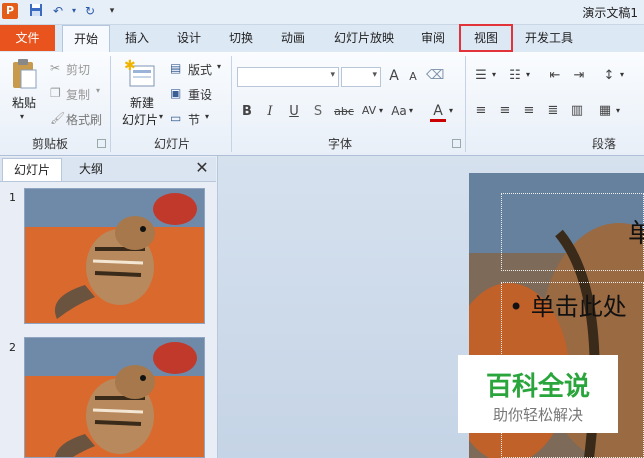  I want to click on underline-button: U, so click(294, 111).